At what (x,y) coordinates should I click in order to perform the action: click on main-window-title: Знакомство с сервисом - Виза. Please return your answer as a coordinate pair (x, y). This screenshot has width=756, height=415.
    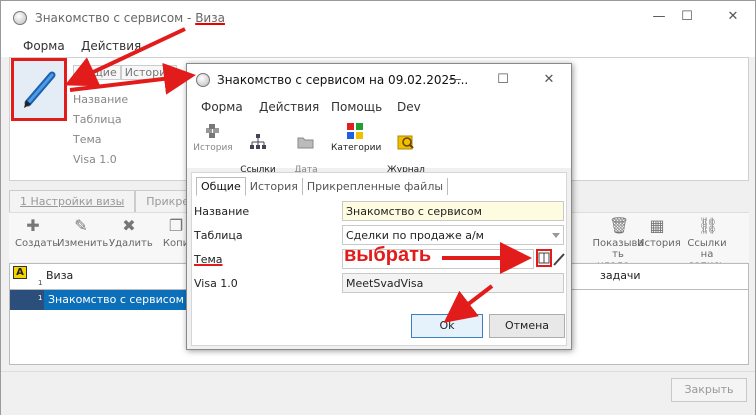
    Looking at the image, I should click on (130, 18).